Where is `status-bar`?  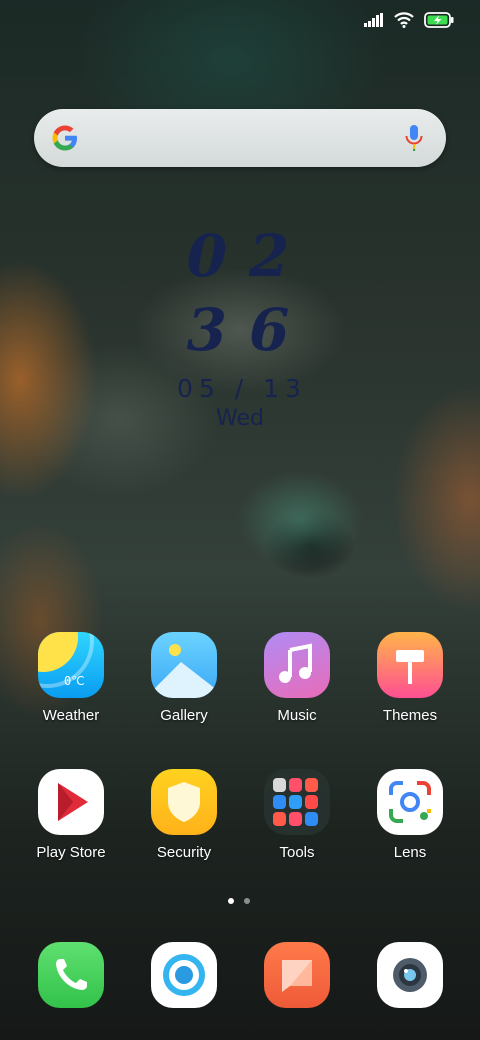
status-bar is located at coordinates (409, 20).